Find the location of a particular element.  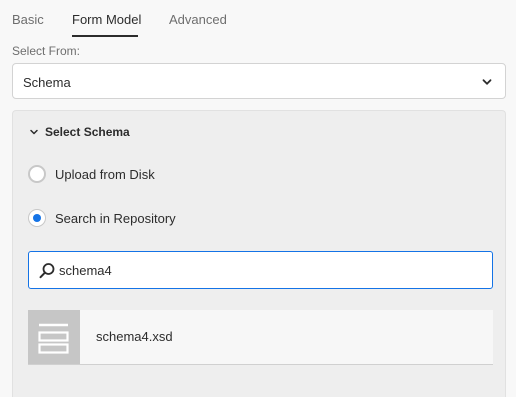

active-tab-indicator is located at coordinates (105, 36).